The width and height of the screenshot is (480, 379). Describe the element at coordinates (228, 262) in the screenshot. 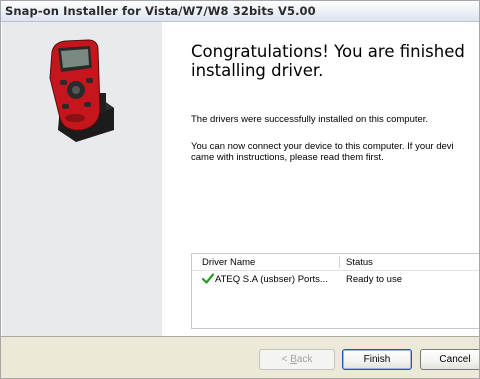

I see `column-header-driver-name: Driver Name` at that location.